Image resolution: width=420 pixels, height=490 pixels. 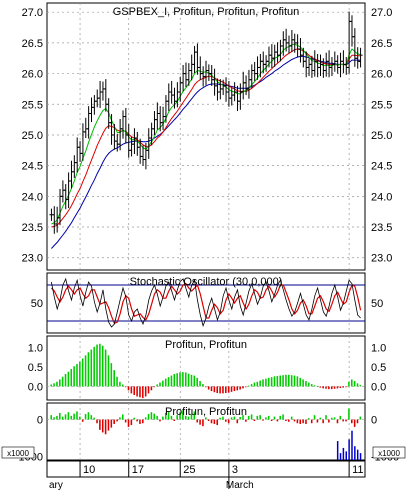 I want to click on month-label: ary, so click(x=56, y=485).